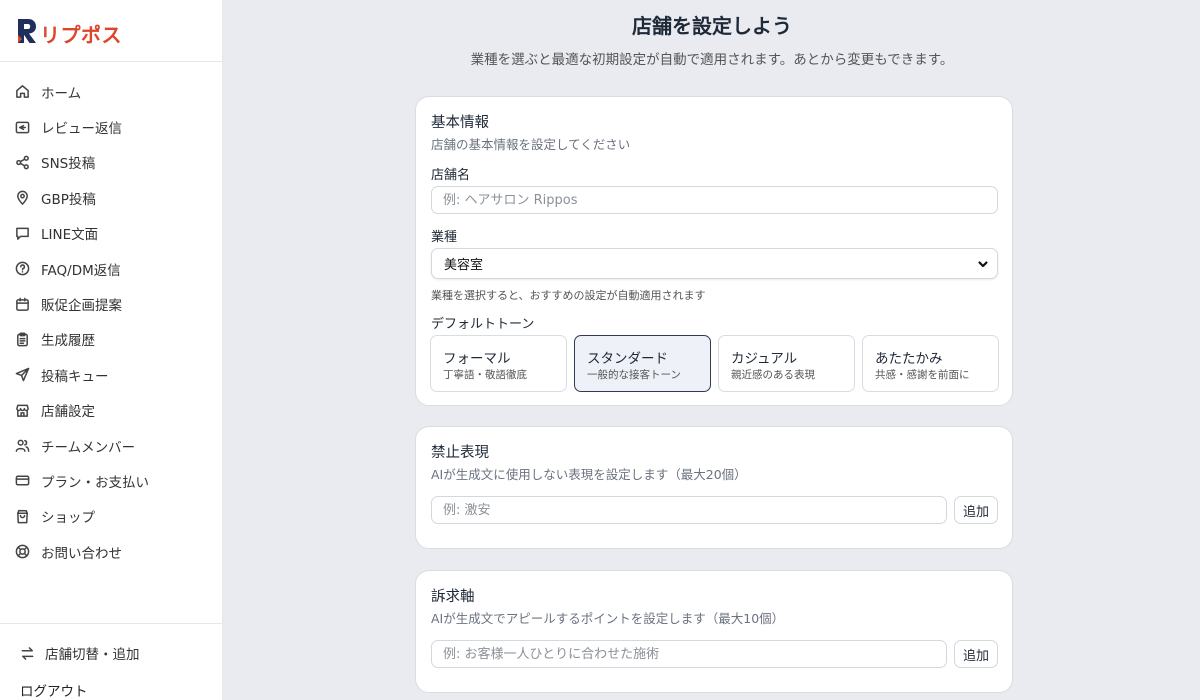 This screenshot has width=1200, height=700. What do you see at coordinates (68, 518) in the screenshot?
I see `sidebar-item-label: ショップ` at bounding box center [68, 518].